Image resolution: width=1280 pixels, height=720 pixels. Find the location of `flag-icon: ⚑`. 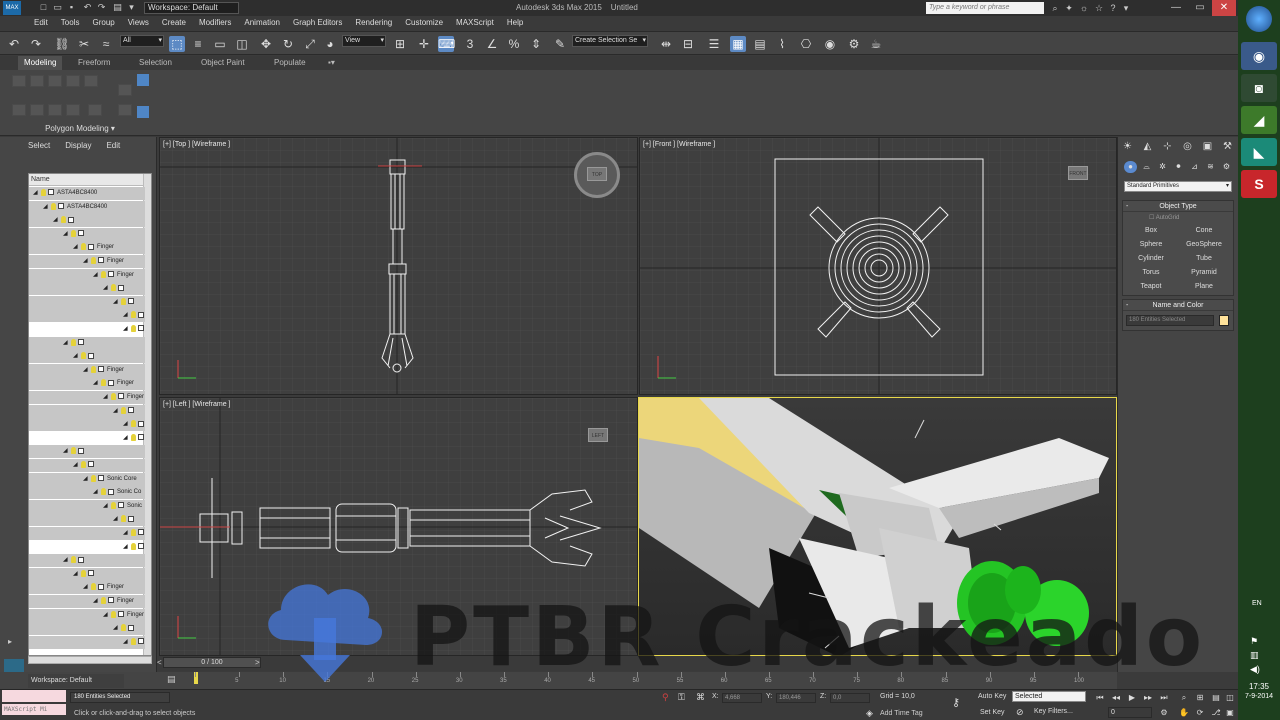

flag-icon: ⚑ is located at coordinates (1254, 641).